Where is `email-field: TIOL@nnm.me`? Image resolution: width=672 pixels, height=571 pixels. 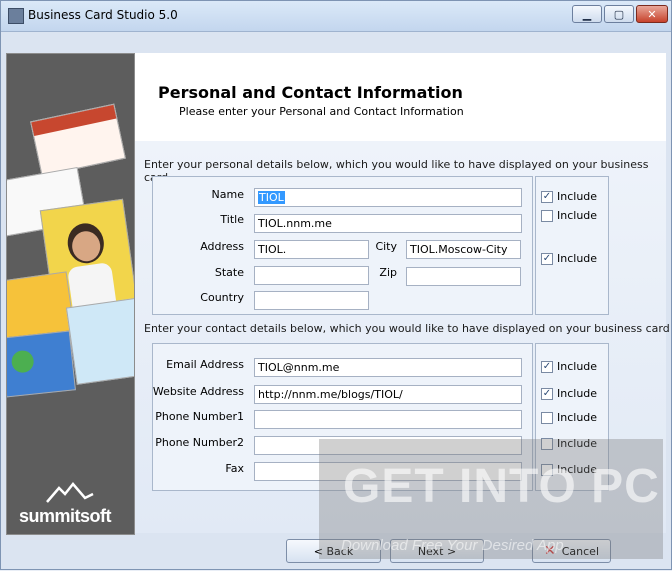 email-field: TIOL@nnm.me is located at coordinates (388, 367).